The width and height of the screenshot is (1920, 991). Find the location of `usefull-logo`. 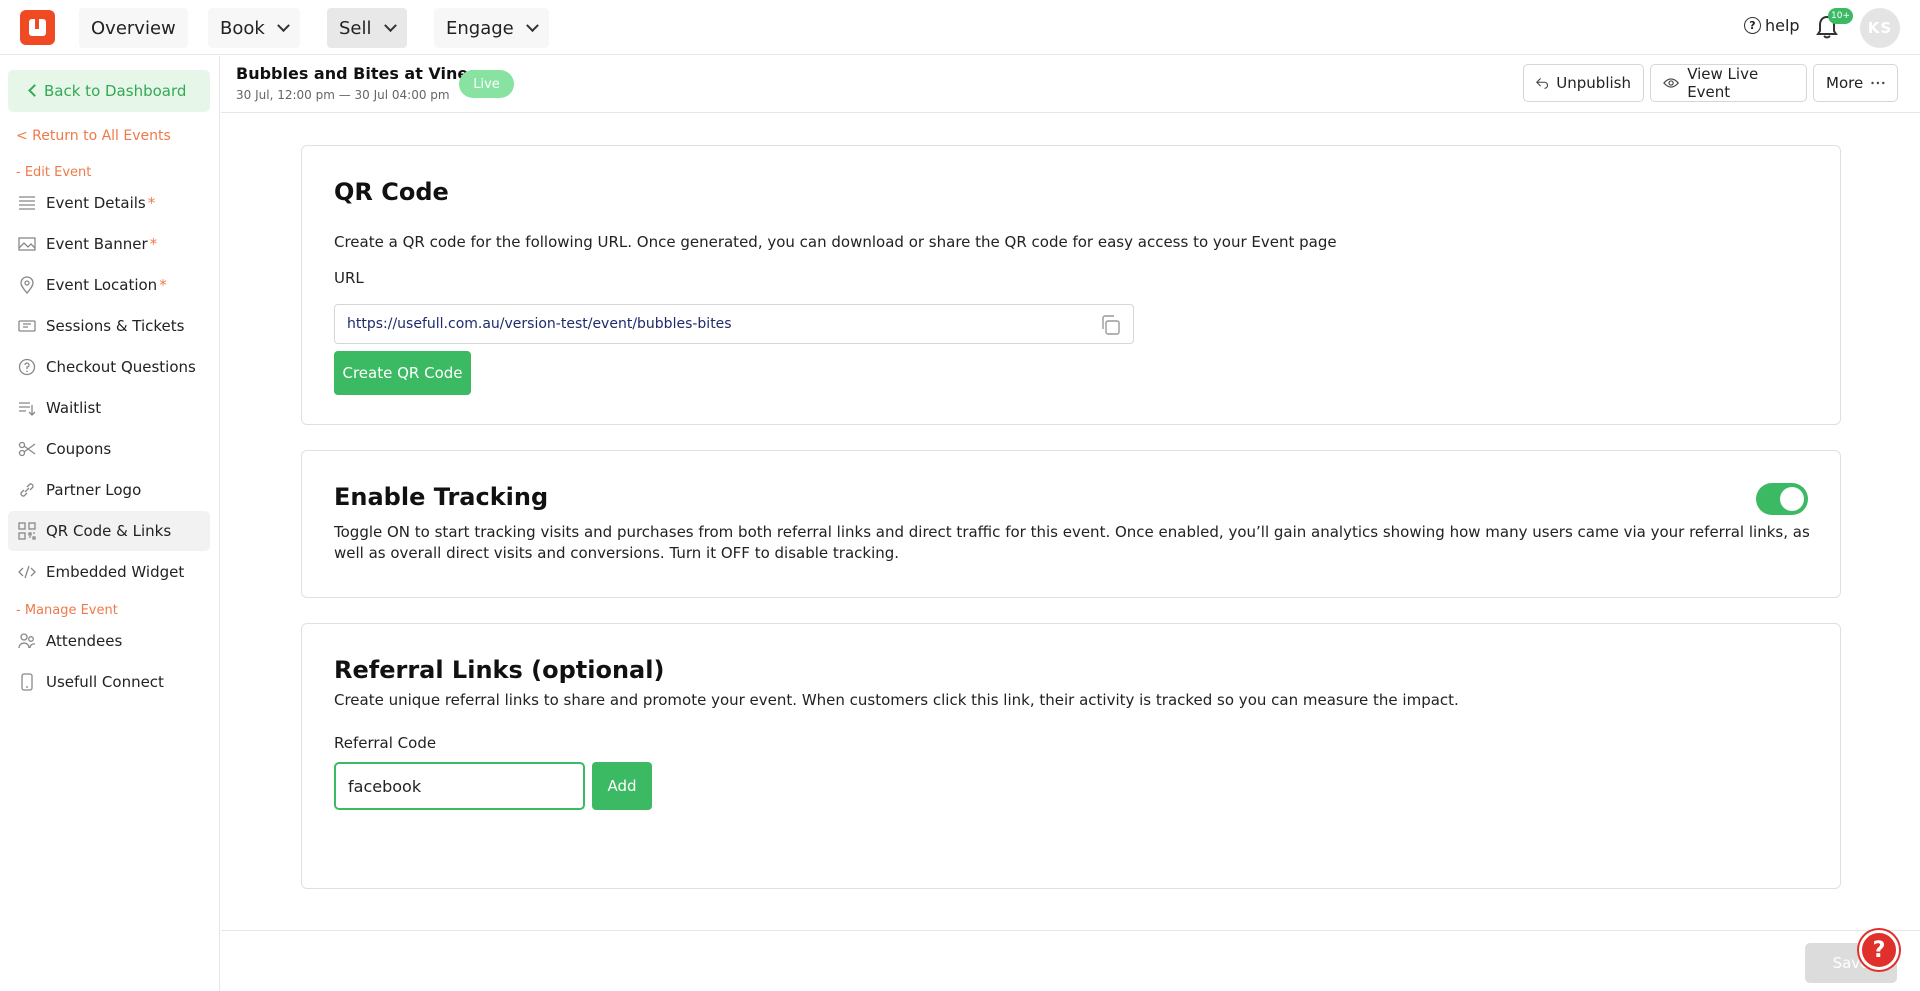

usefull-logo is located at coordinates (37, 27).